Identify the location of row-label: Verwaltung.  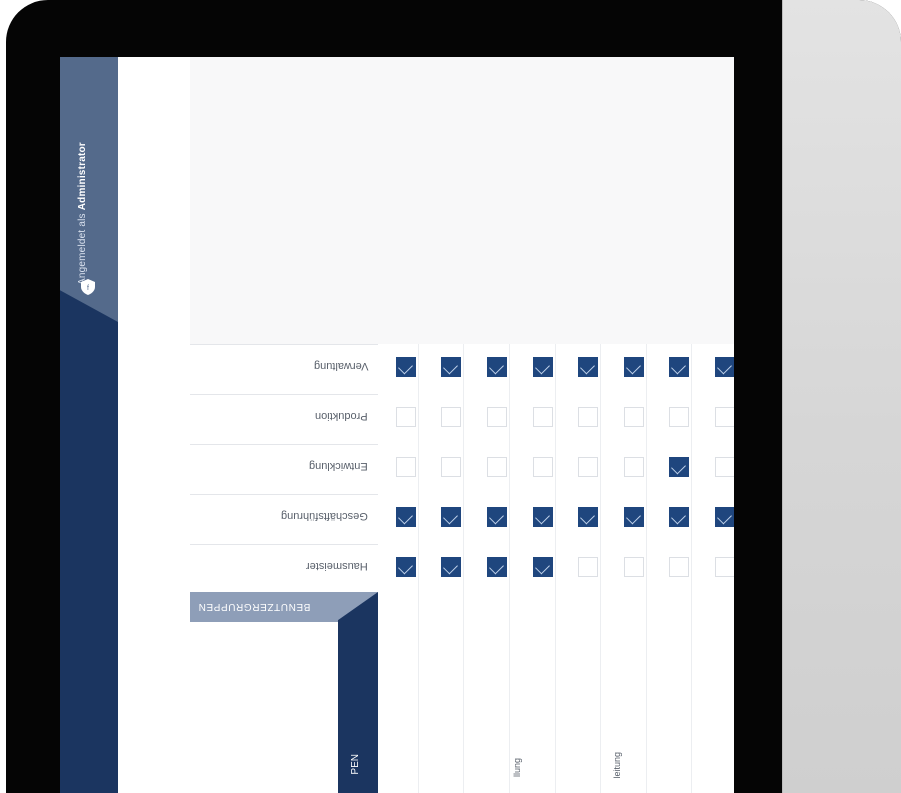
(284, 367).